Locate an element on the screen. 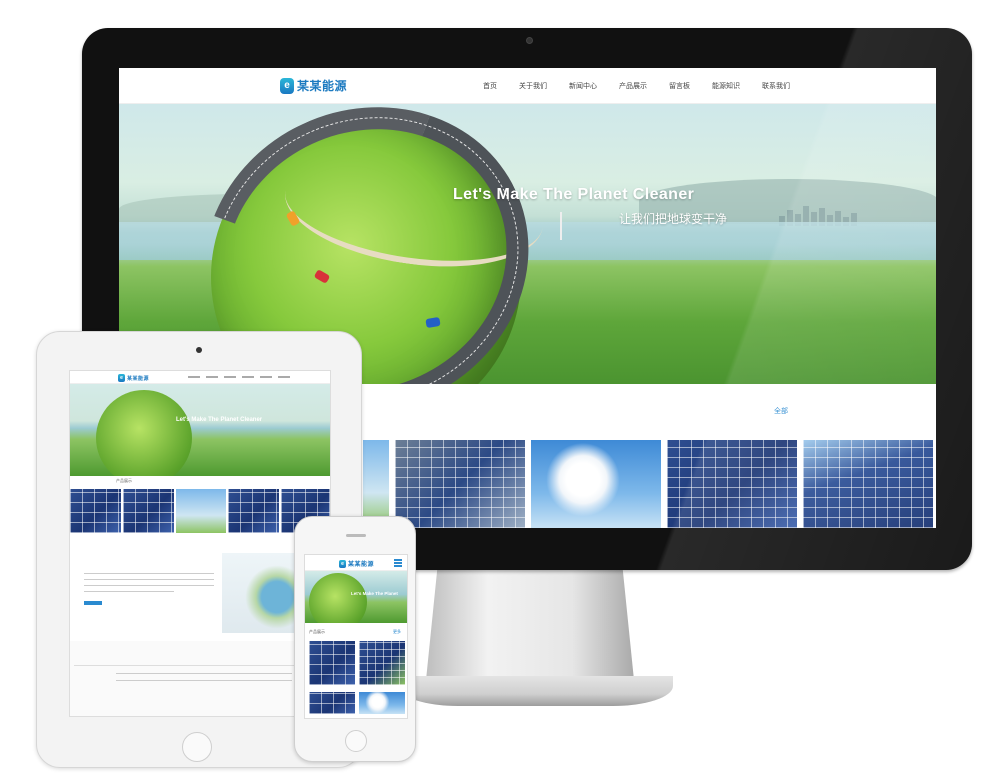 The width and height of the screenshot is (1000, 782). phone-more-link: 更多 is located at coordinates (397, 632).